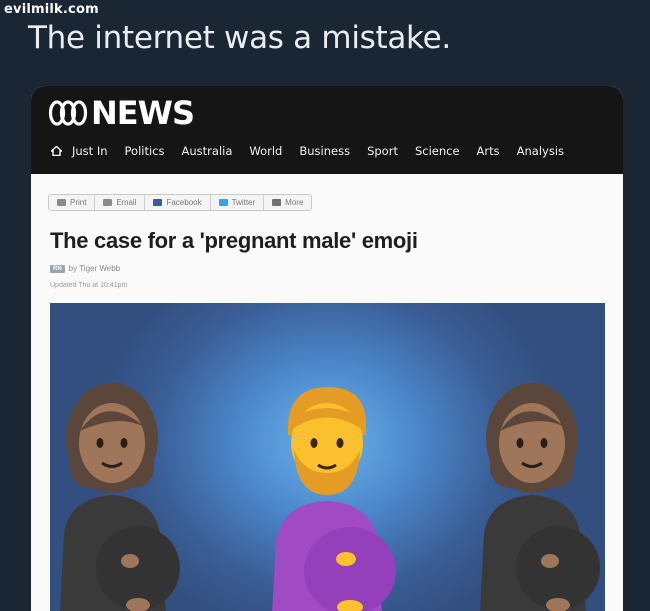  I want to click on facebook-label: Facebook, so click(184, 202).